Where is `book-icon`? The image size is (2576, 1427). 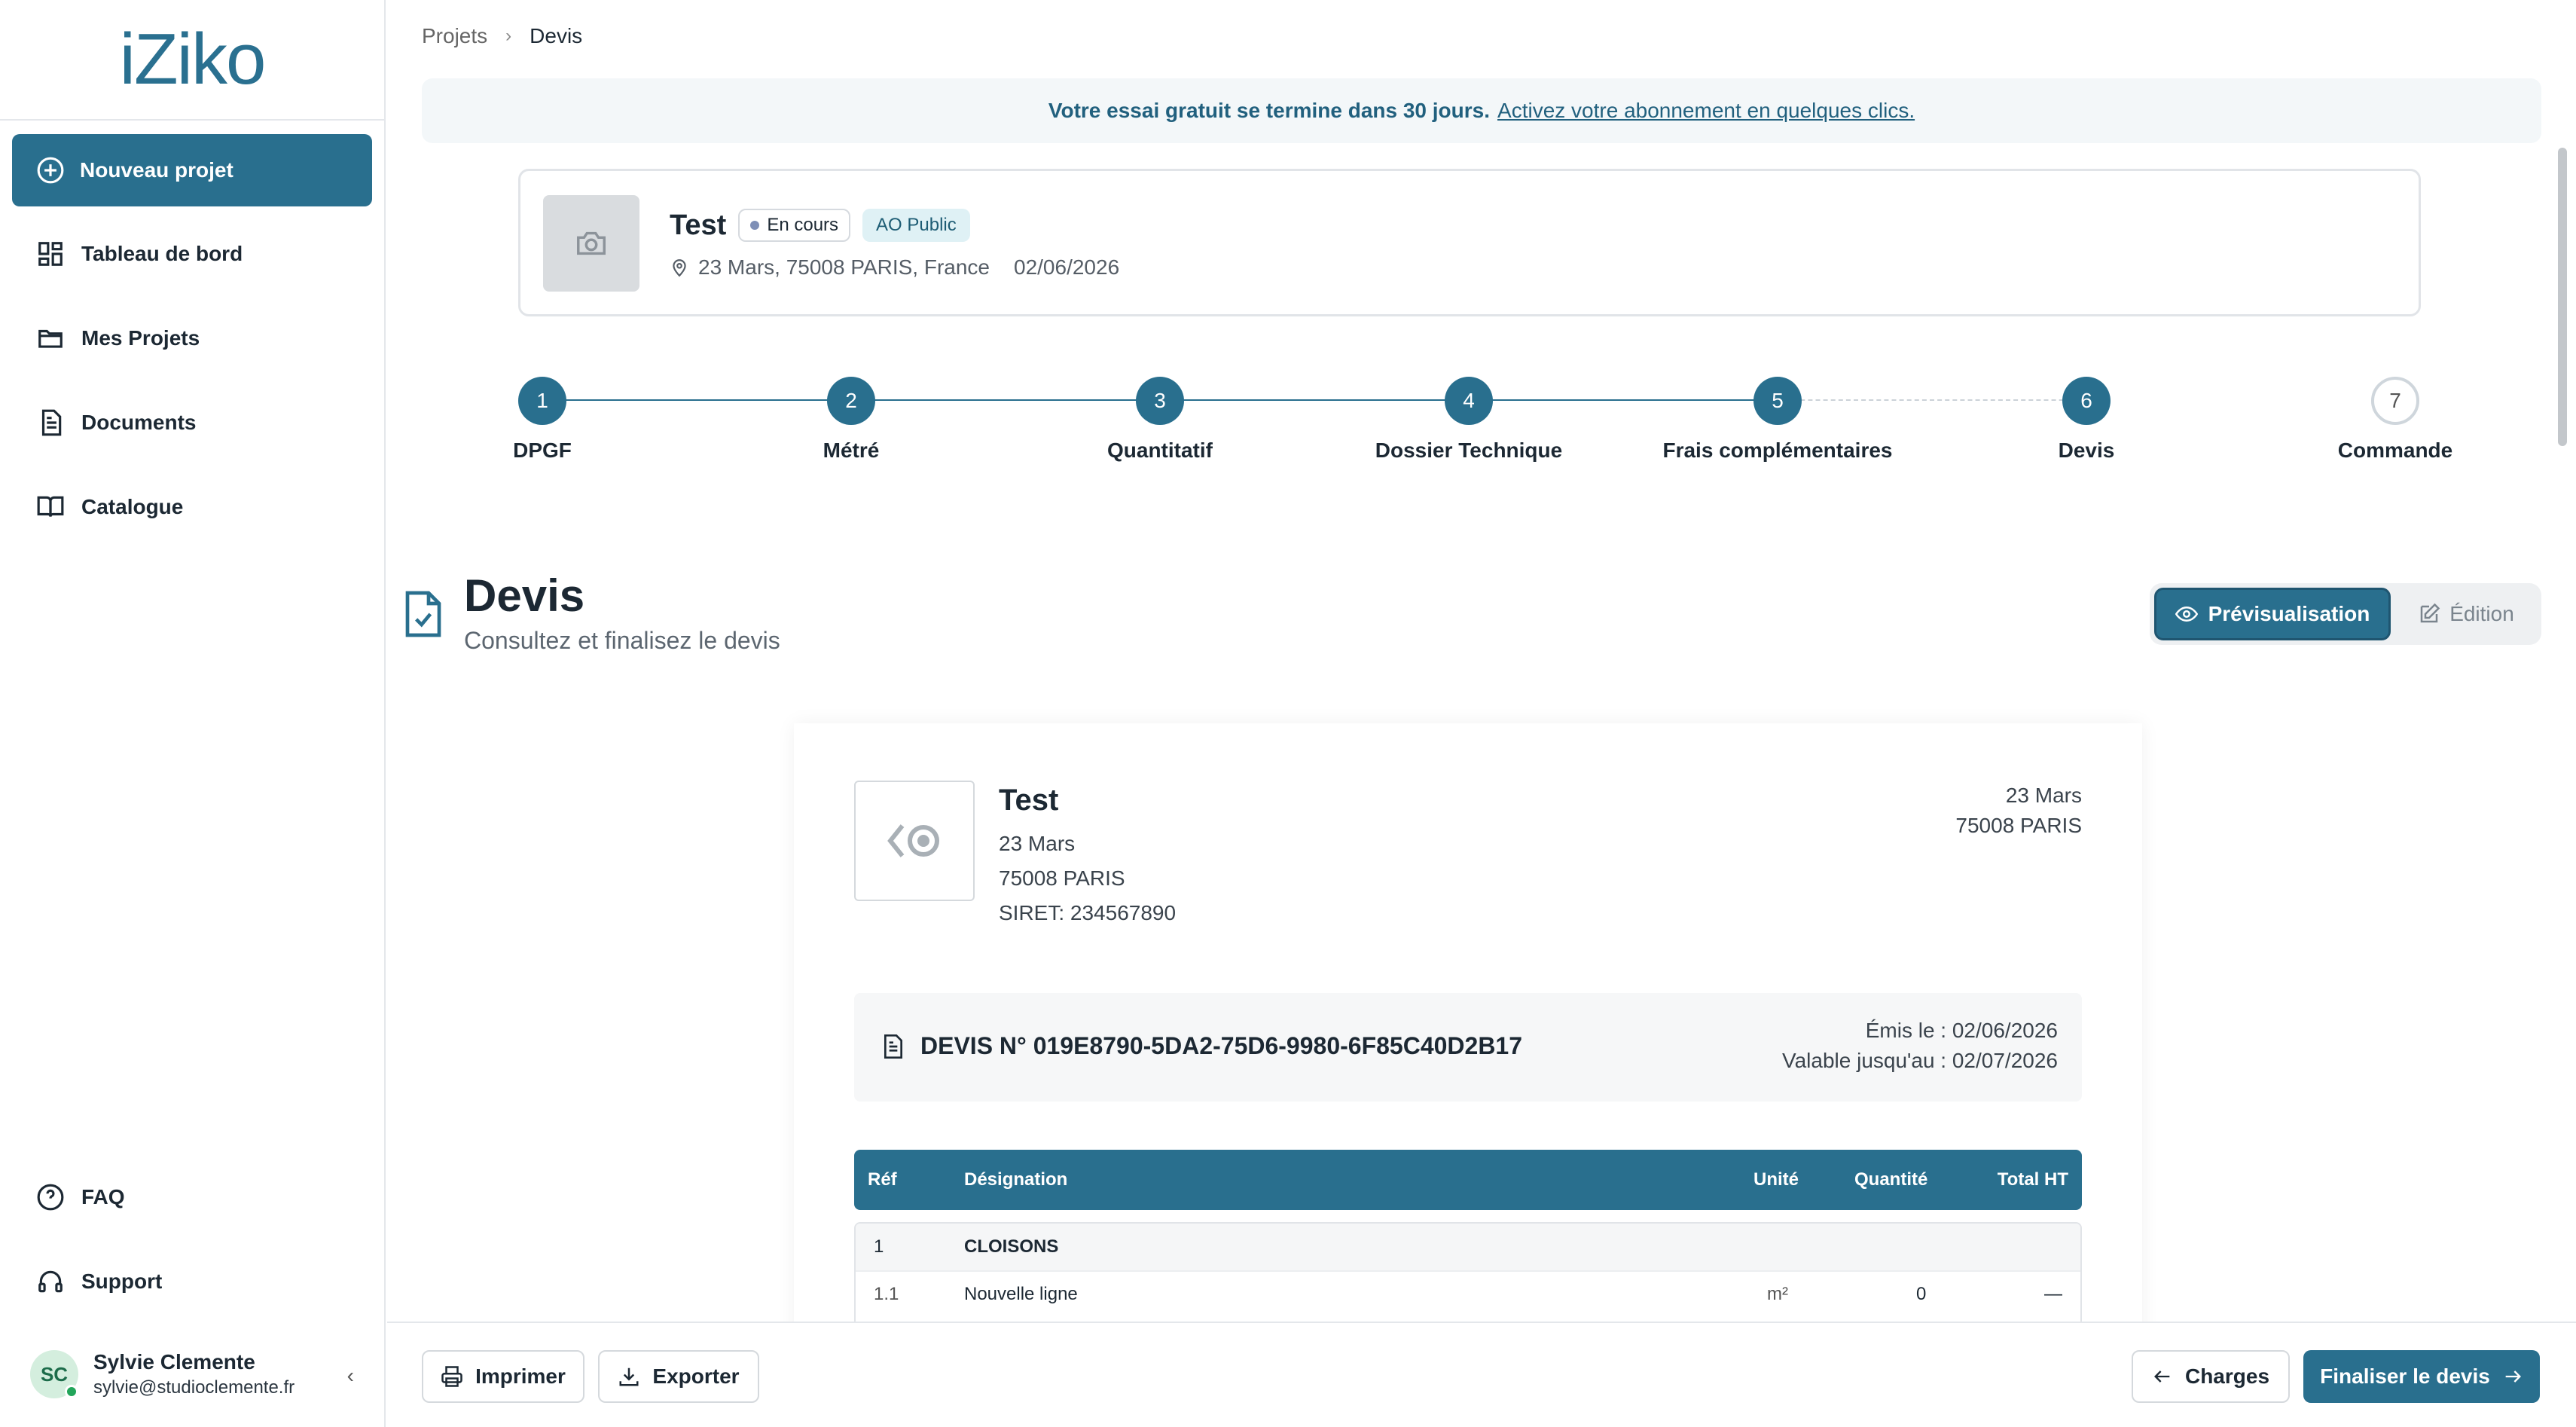 book-icon is located at coordinates (51, 506).